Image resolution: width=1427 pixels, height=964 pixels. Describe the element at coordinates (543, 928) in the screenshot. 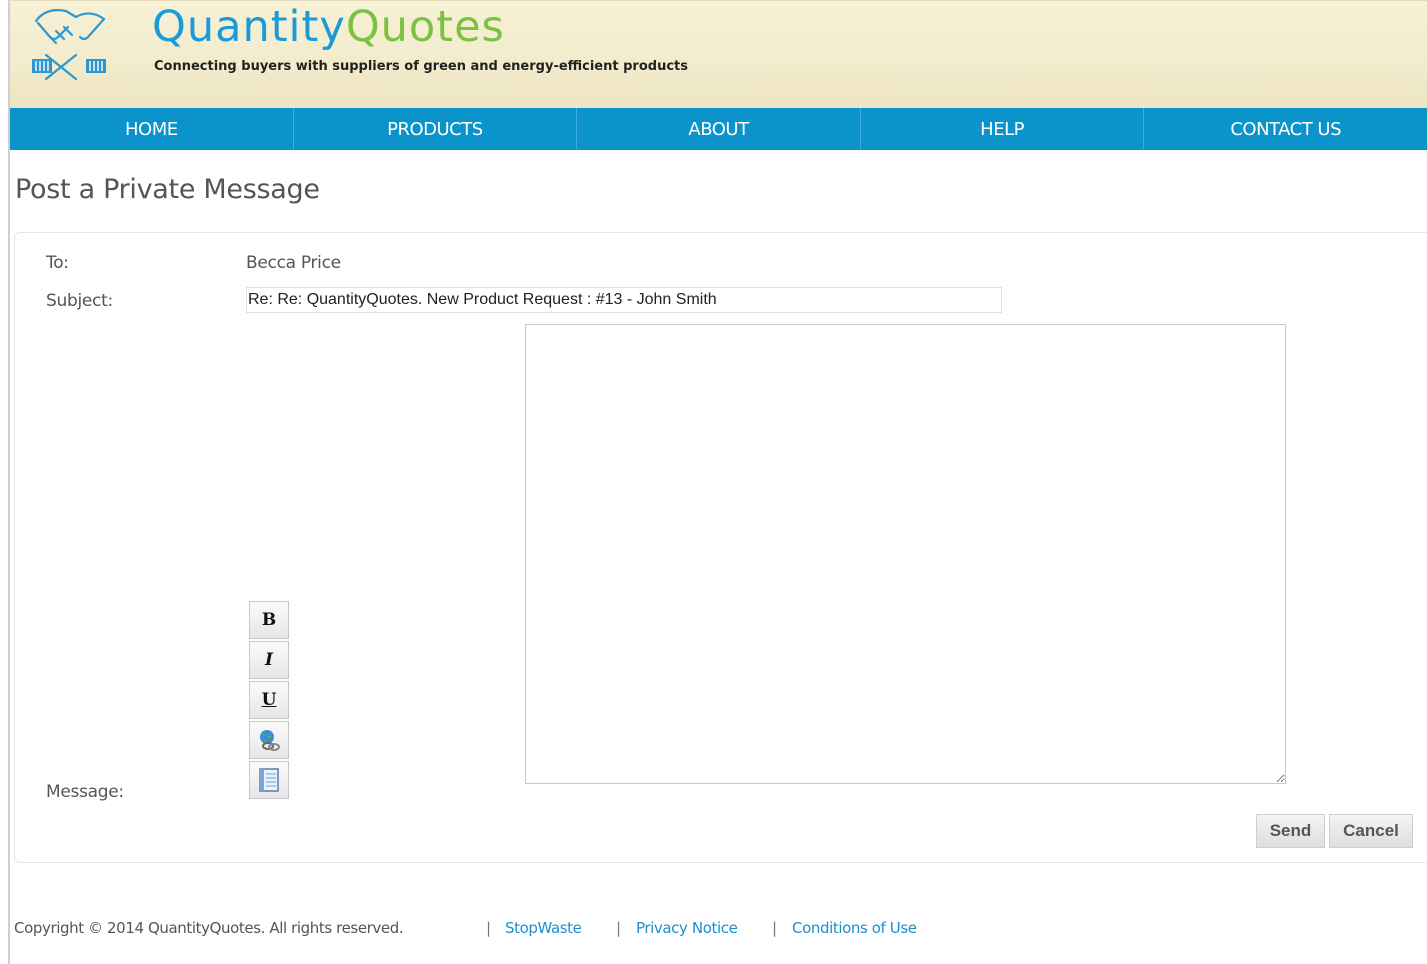

I see `footer-link-stopwaste: StopWaste` at that location.